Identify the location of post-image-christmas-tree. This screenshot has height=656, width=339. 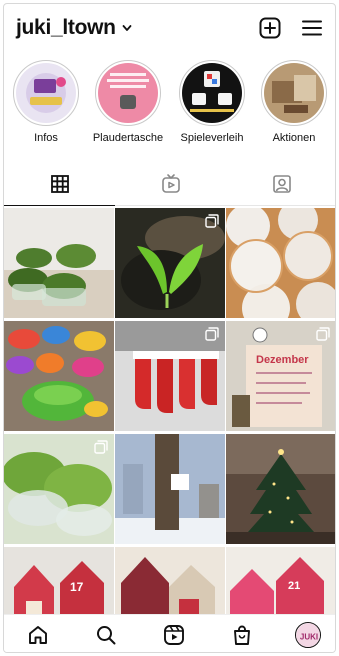
(280, 489).